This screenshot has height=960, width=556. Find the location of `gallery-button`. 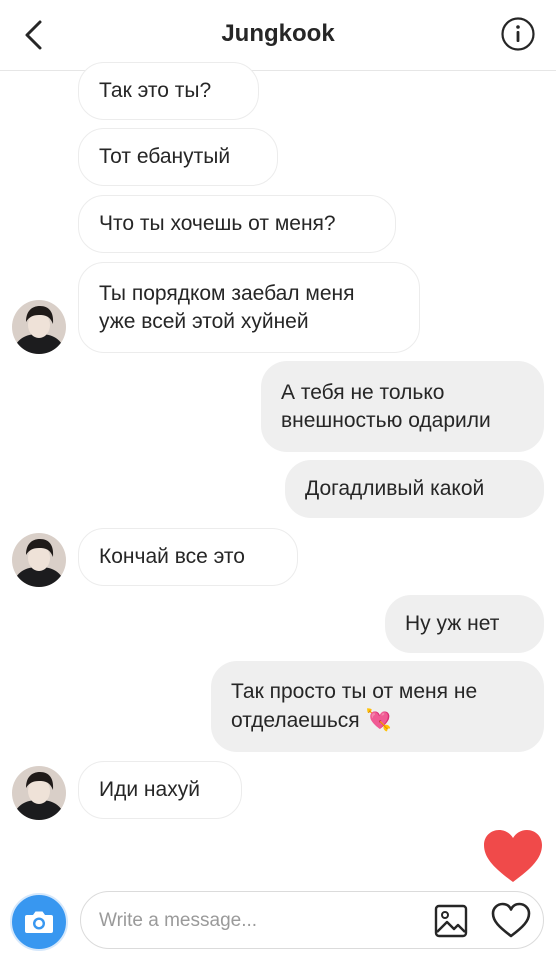

gallery-button is located at coordinates (451, 921).